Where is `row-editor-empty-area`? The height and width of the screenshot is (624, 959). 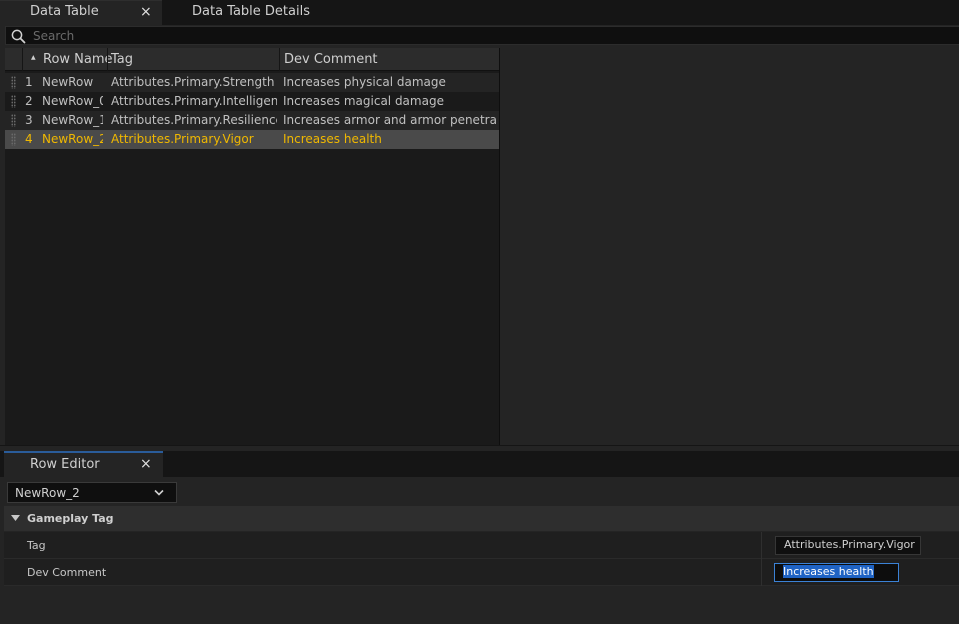
row-editor-empty-area is located at coordinates (481, 605).